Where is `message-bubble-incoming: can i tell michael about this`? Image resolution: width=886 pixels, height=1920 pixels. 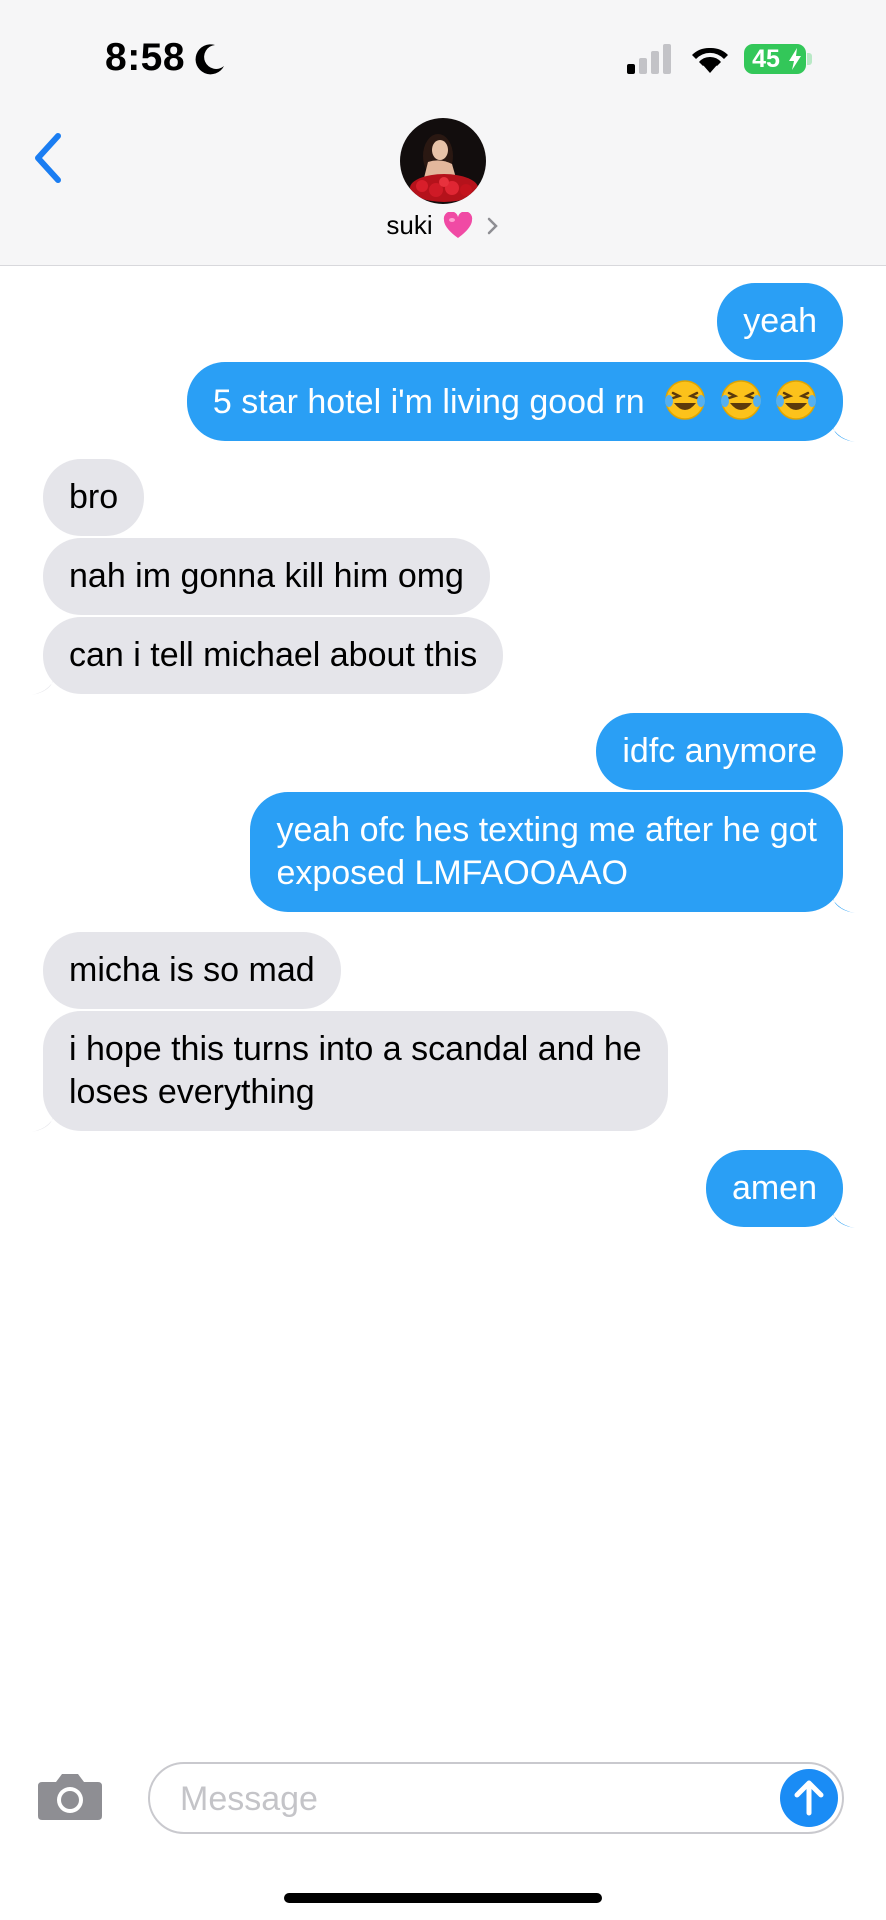
message-bubble-incoming: can i tell michael about this is located at coordinates (267, 656).